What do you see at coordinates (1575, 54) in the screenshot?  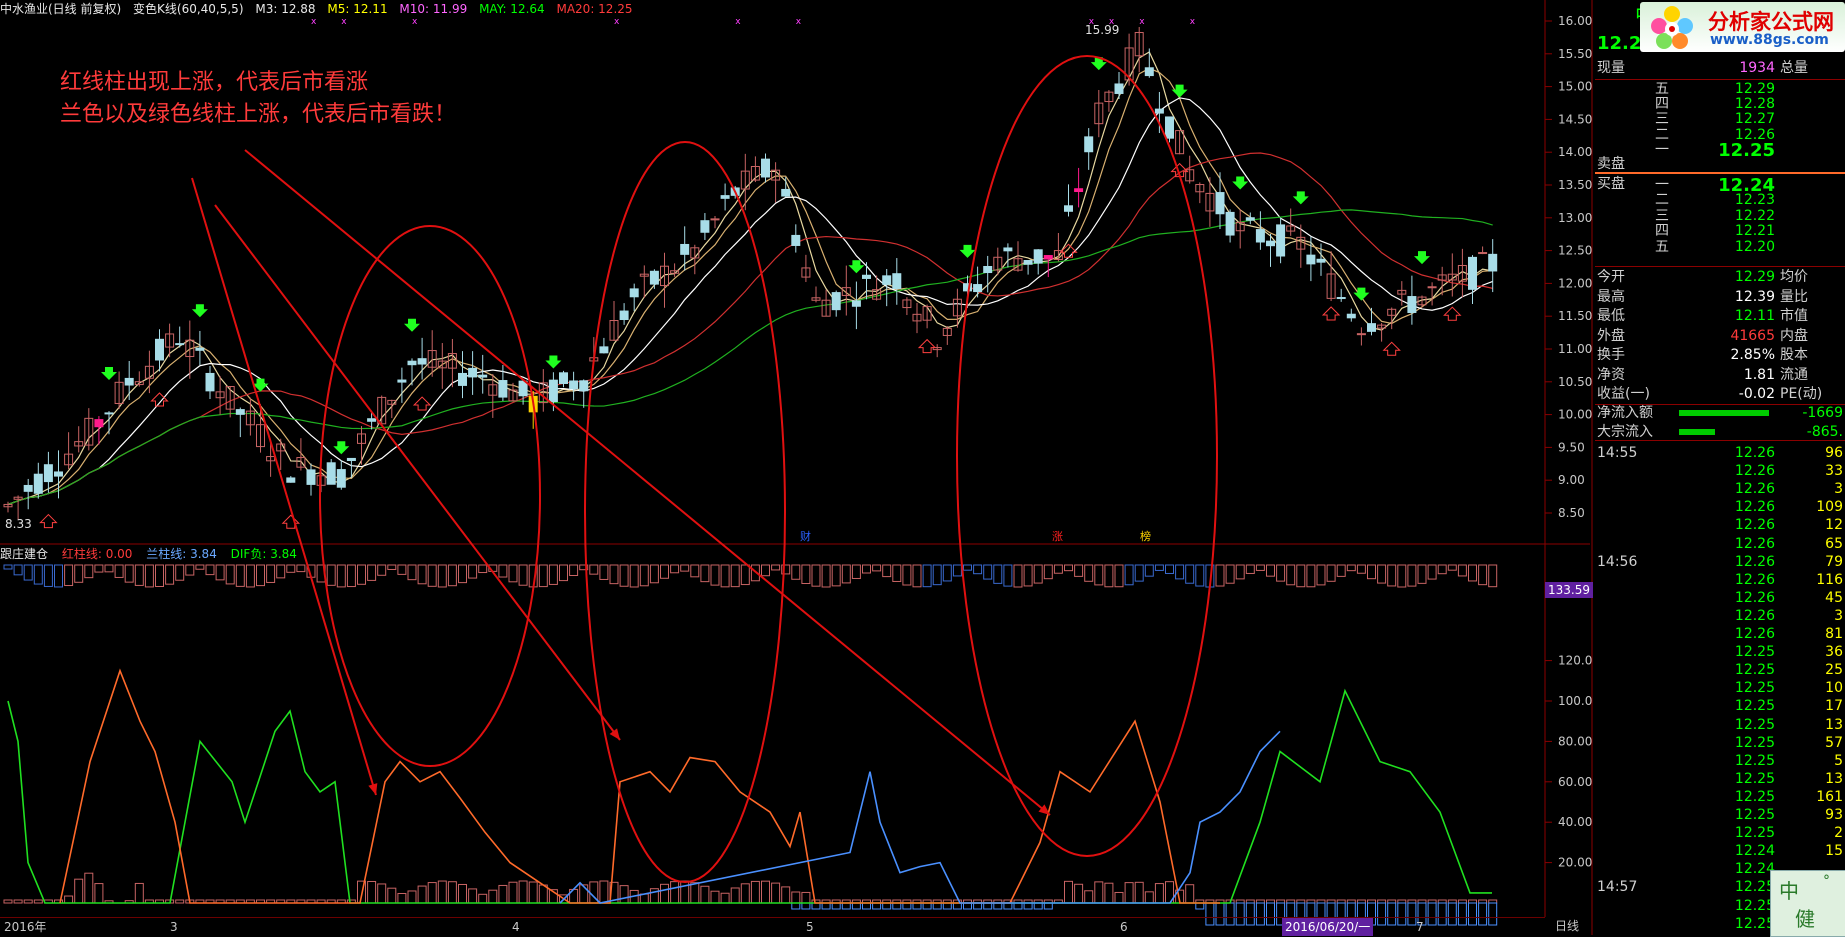 I see `price-tick-label: 15.50` at bounding box center [1575, 54].